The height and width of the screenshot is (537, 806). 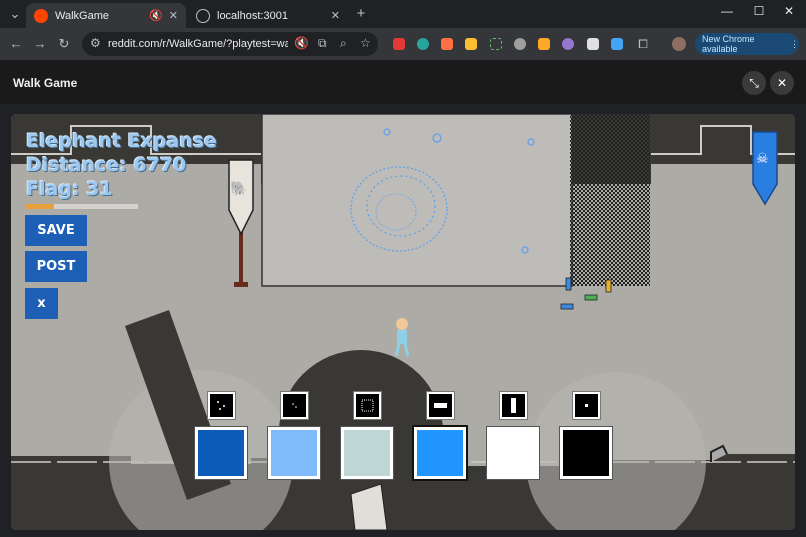 What do you see at coordinates (343, 43) in the screenshot?
I see `zoom-icon: ⌕` at bounding box center [343, 43].